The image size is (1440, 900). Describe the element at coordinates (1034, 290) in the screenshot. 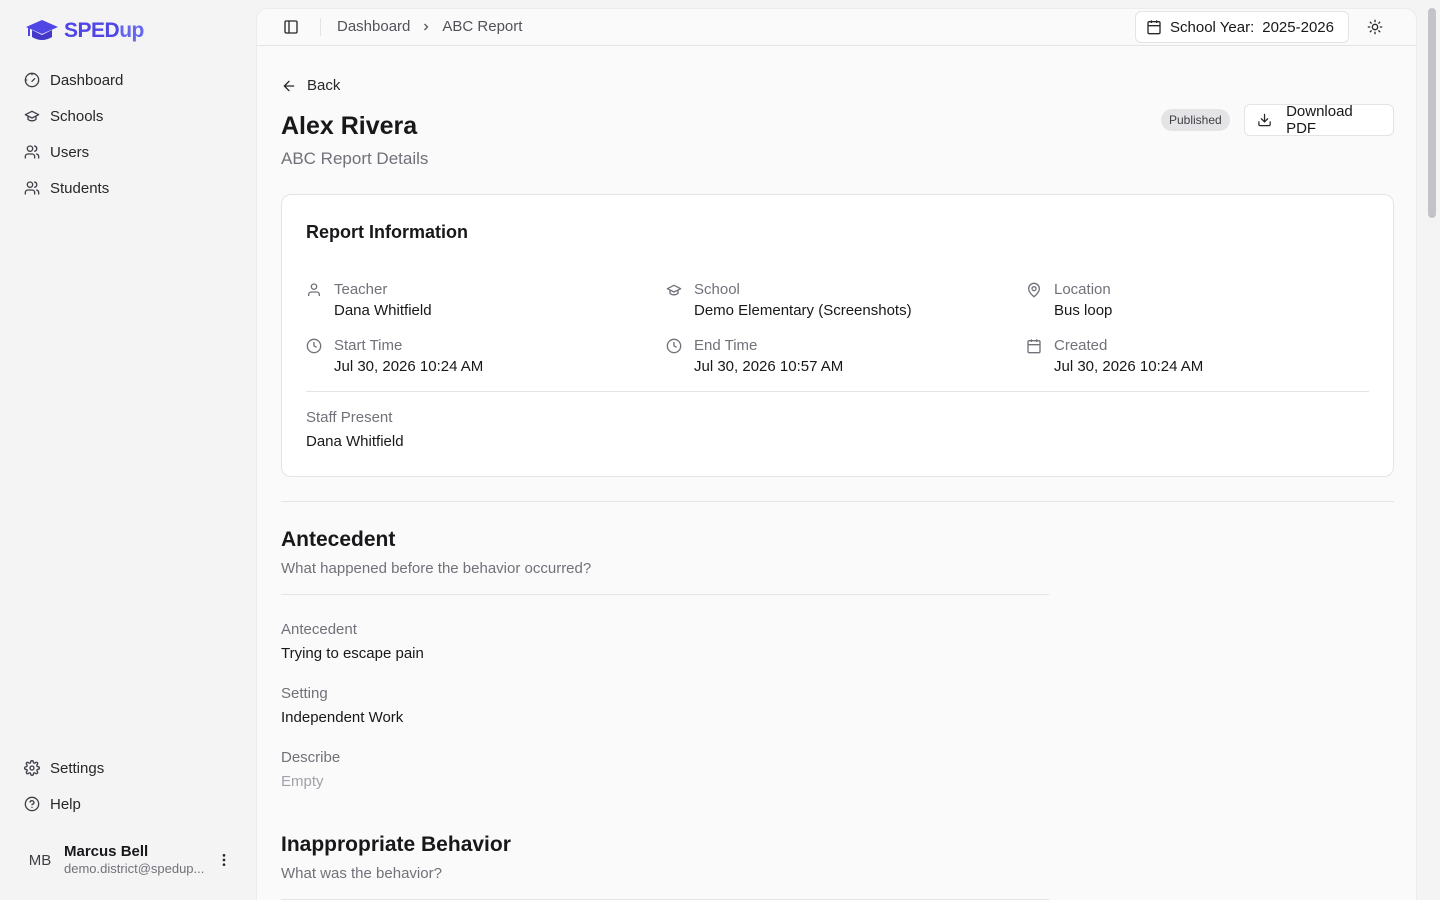

I see `map-pin-icon` at that location.